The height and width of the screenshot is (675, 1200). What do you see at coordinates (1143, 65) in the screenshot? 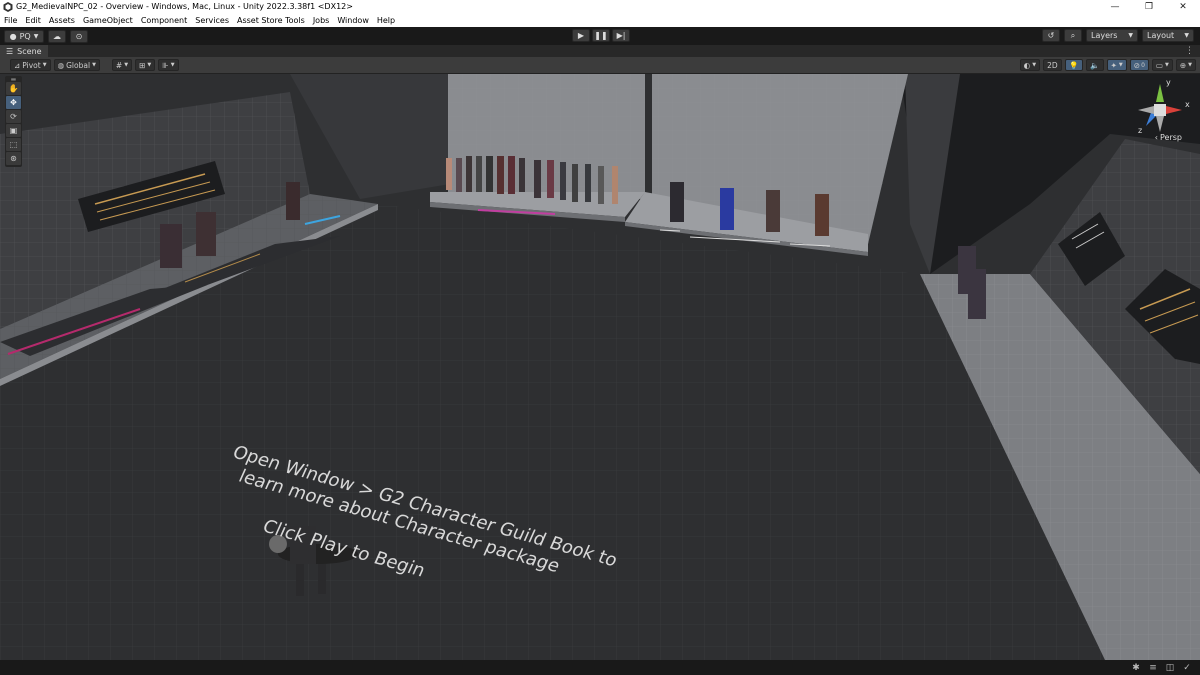
I see `count-icon: 0` at bounding box center [1143, 65].